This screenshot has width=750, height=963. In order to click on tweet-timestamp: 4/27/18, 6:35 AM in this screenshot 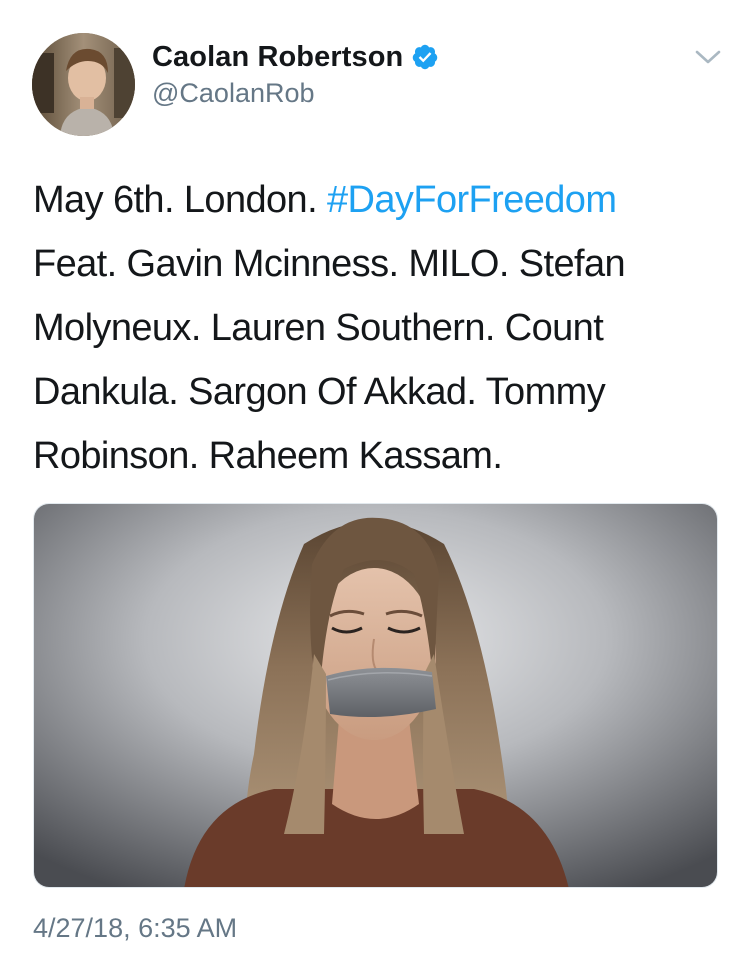, I will do `click(135, 928)`.